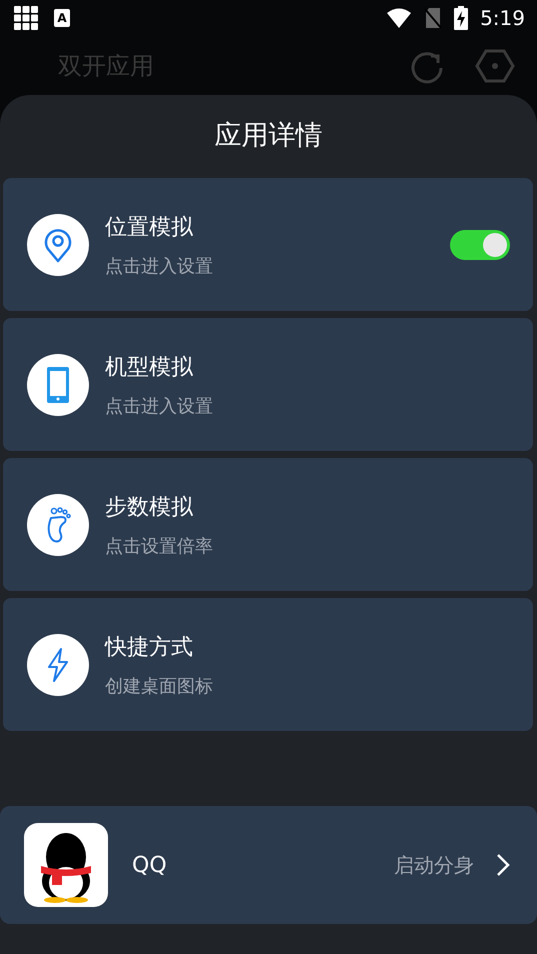  What do you see at coordinates (268, 384) in the screenshot?
I see `option-card: 机型模拟 点击进入设置` at bounding box center [268, 384].